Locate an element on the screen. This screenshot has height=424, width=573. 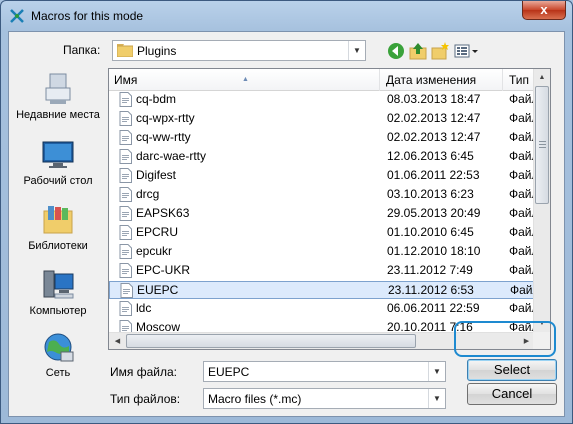
title-bar: Macros for this mode x is located at coordinates (286, 16).